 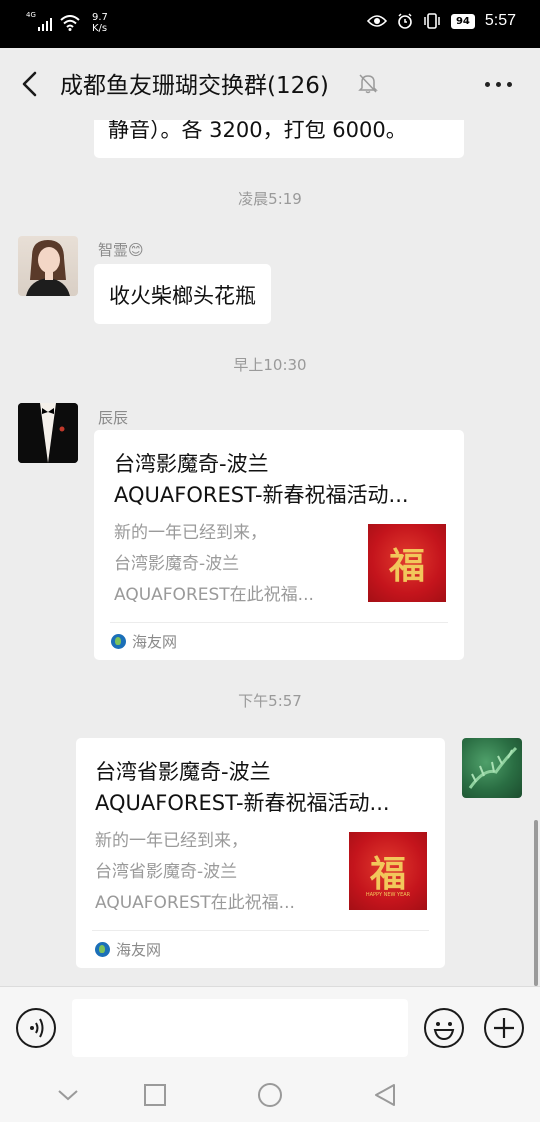 I want to click on status-left: 4G 9.7 K/s, so click(x=67, y=22).